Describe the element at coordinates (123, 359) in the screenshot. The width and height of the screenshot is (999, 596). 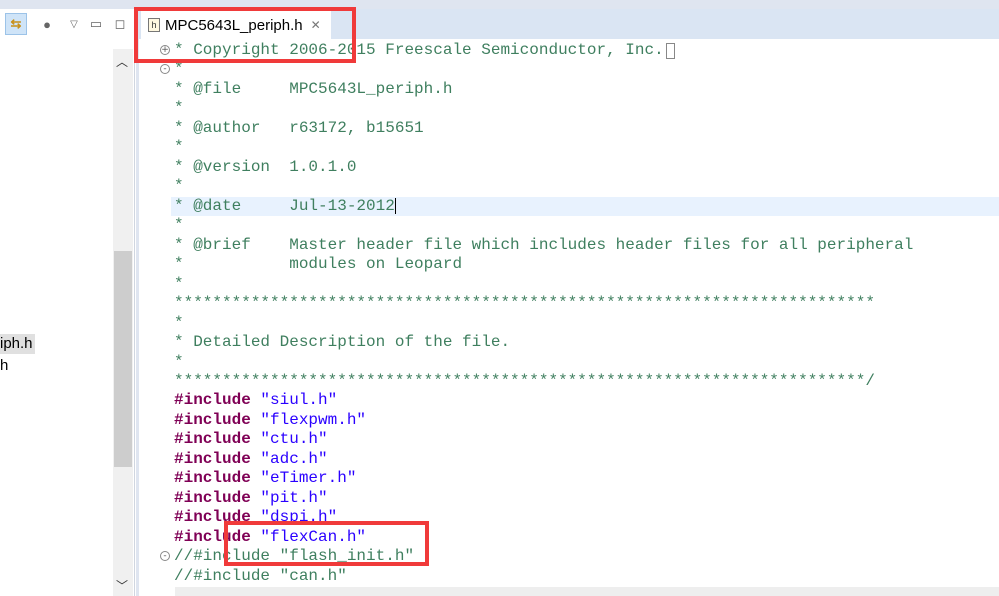
I see `scrollbar-thumb` at that location.